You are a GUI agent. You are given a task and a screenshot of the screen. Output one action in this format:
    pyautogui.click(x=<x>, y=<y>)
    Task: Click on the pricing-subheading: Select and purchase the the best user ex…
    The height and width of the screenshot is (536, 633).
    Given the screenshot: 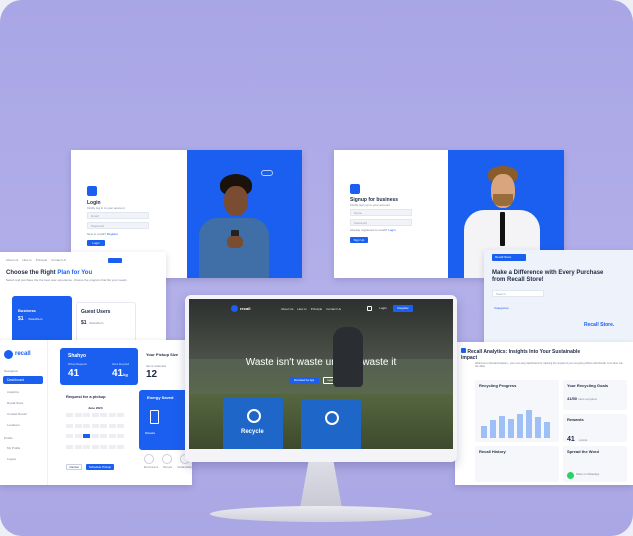 What is the action you would take?
    pyautogui.click(x=66, y=280)
    